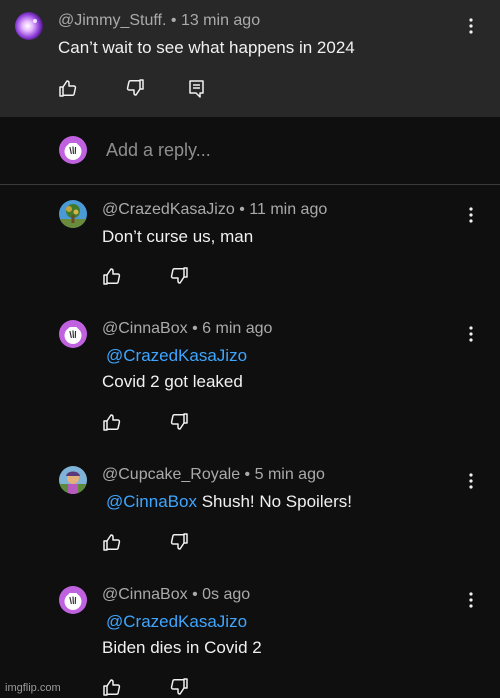 The image size is (500, 698). Describe the element at coordinates (178, 236) in the screenshot. I see `reply-text: Don’t curse us, man` at that location.